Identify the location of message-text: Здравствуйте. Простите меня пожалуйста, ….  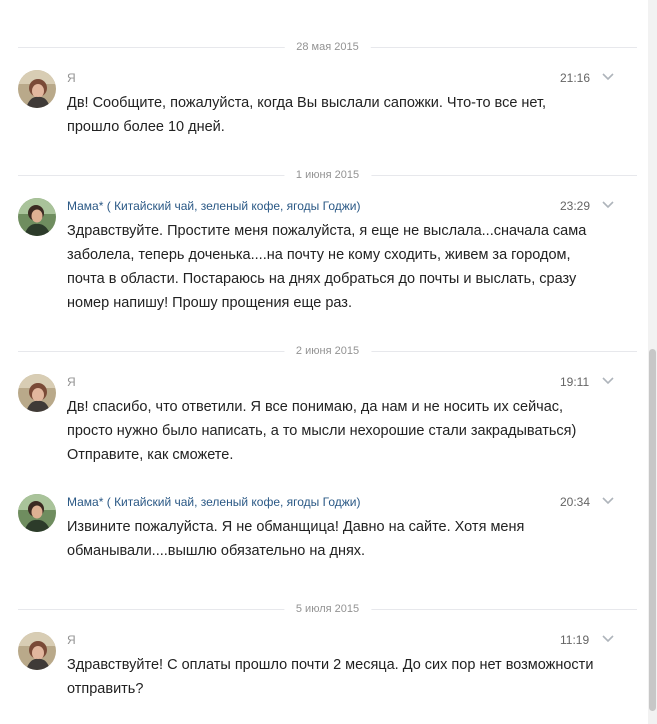
(344, 267).